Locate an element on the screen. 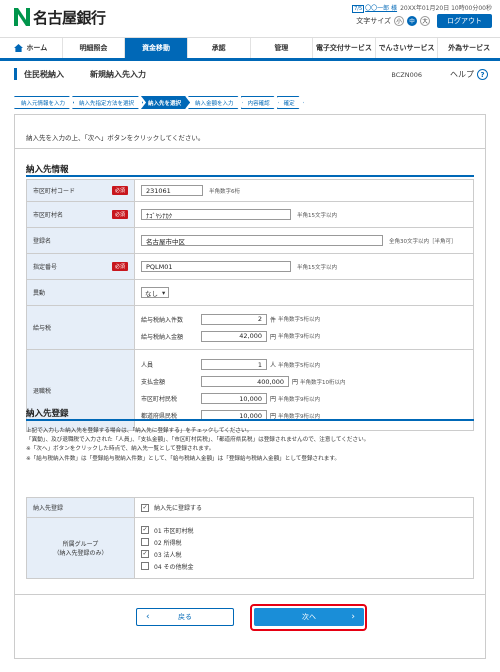 The height and width of the screenshot is (672, 500). logout-button: ログアウト is located at coordinates (464, 21).